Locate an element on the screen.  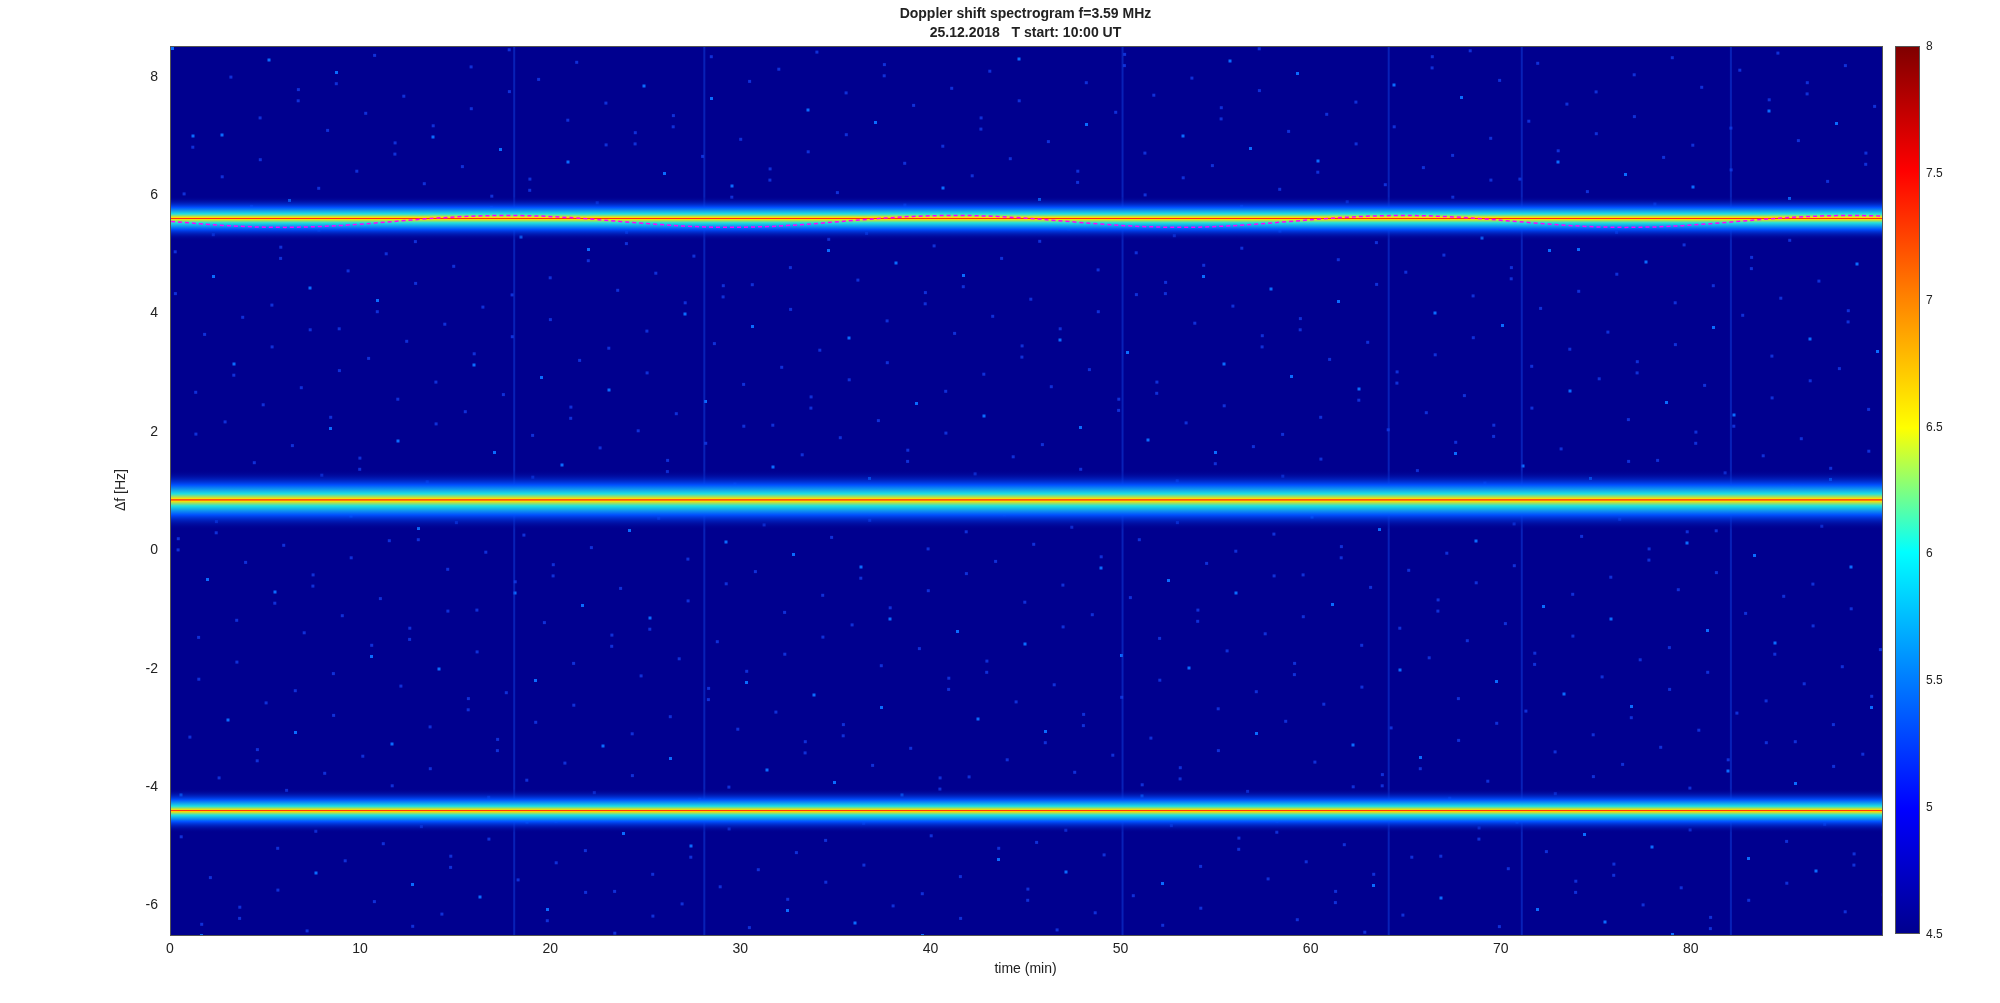
x-tick-label: 40 is located at coordinates (930, 948).